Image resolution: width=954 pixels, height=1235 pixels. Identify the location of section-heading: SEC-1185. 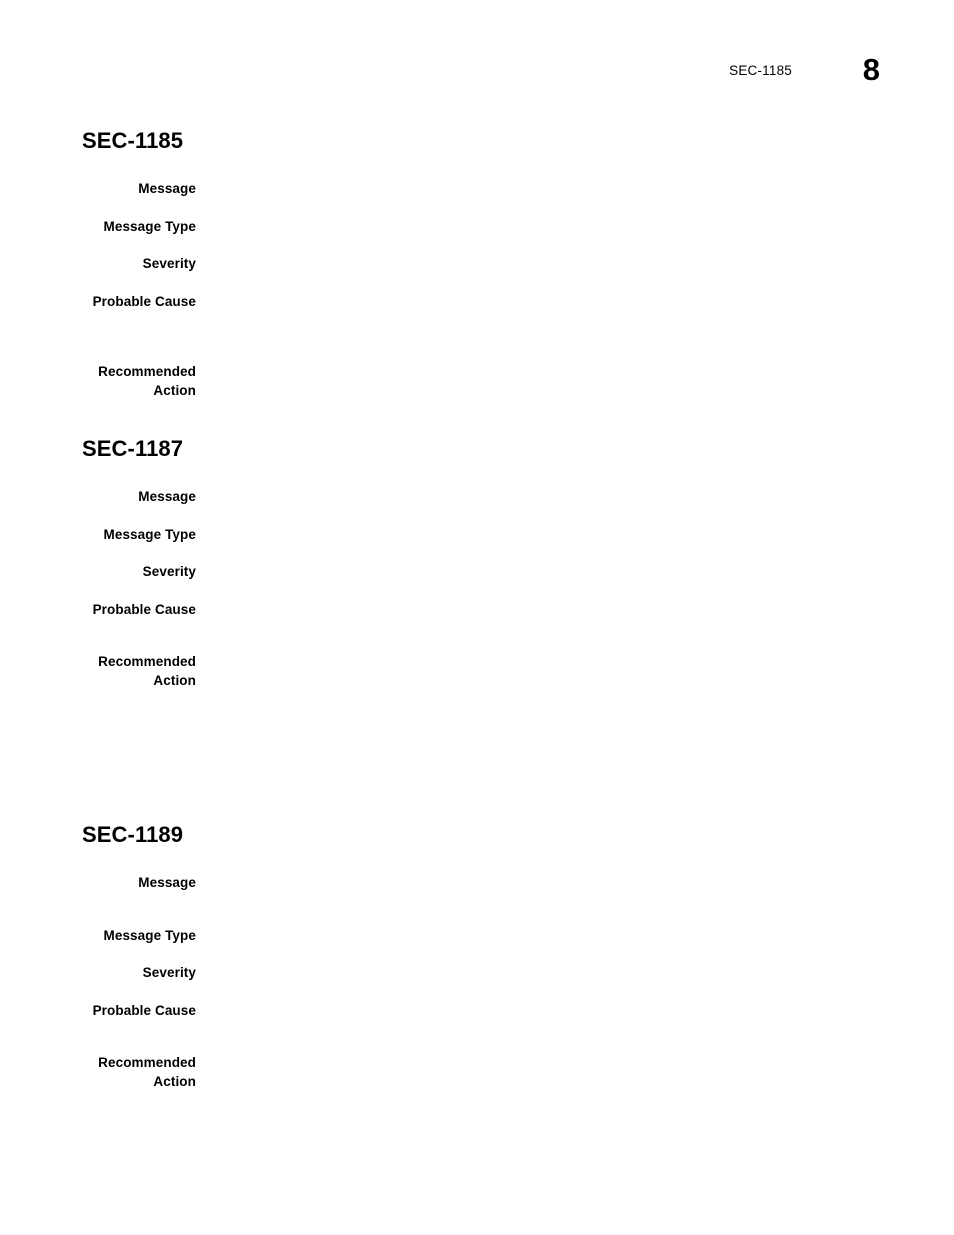
(133, 140).